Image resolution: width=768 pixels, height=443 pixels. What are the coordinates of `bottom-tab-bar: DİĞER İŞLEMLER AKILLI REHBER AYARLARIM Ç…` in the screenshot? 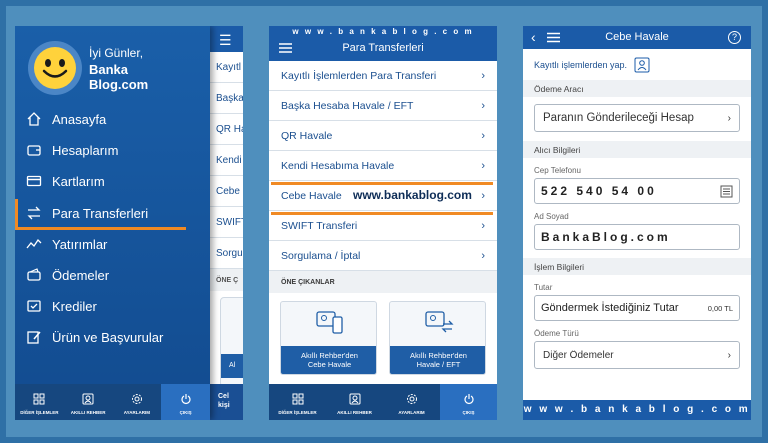 It's located at (112, 402).